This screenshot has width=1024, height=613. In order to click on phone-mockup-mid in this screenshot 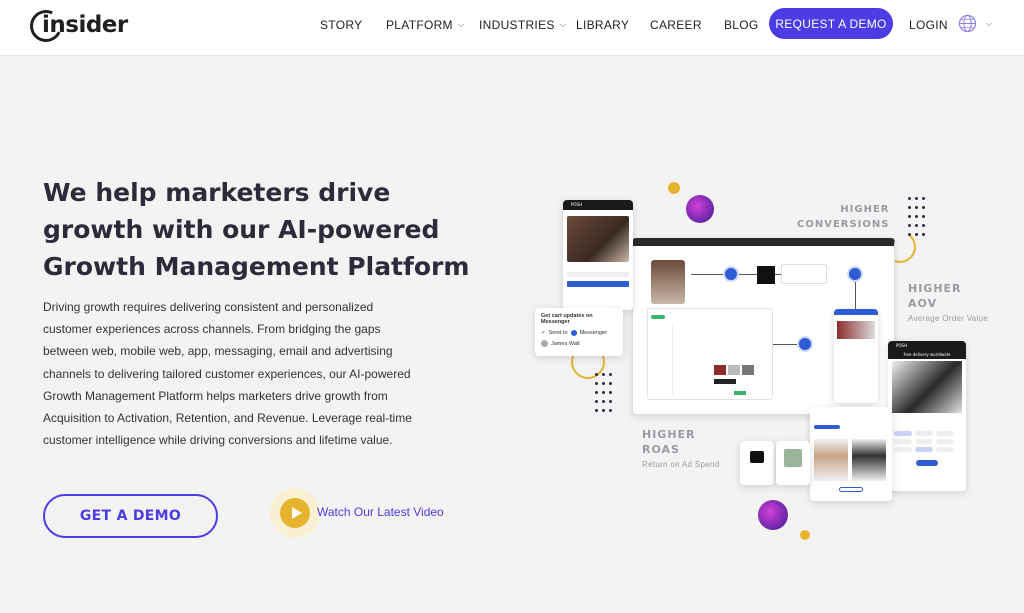, I will do `click(856, 356)`.